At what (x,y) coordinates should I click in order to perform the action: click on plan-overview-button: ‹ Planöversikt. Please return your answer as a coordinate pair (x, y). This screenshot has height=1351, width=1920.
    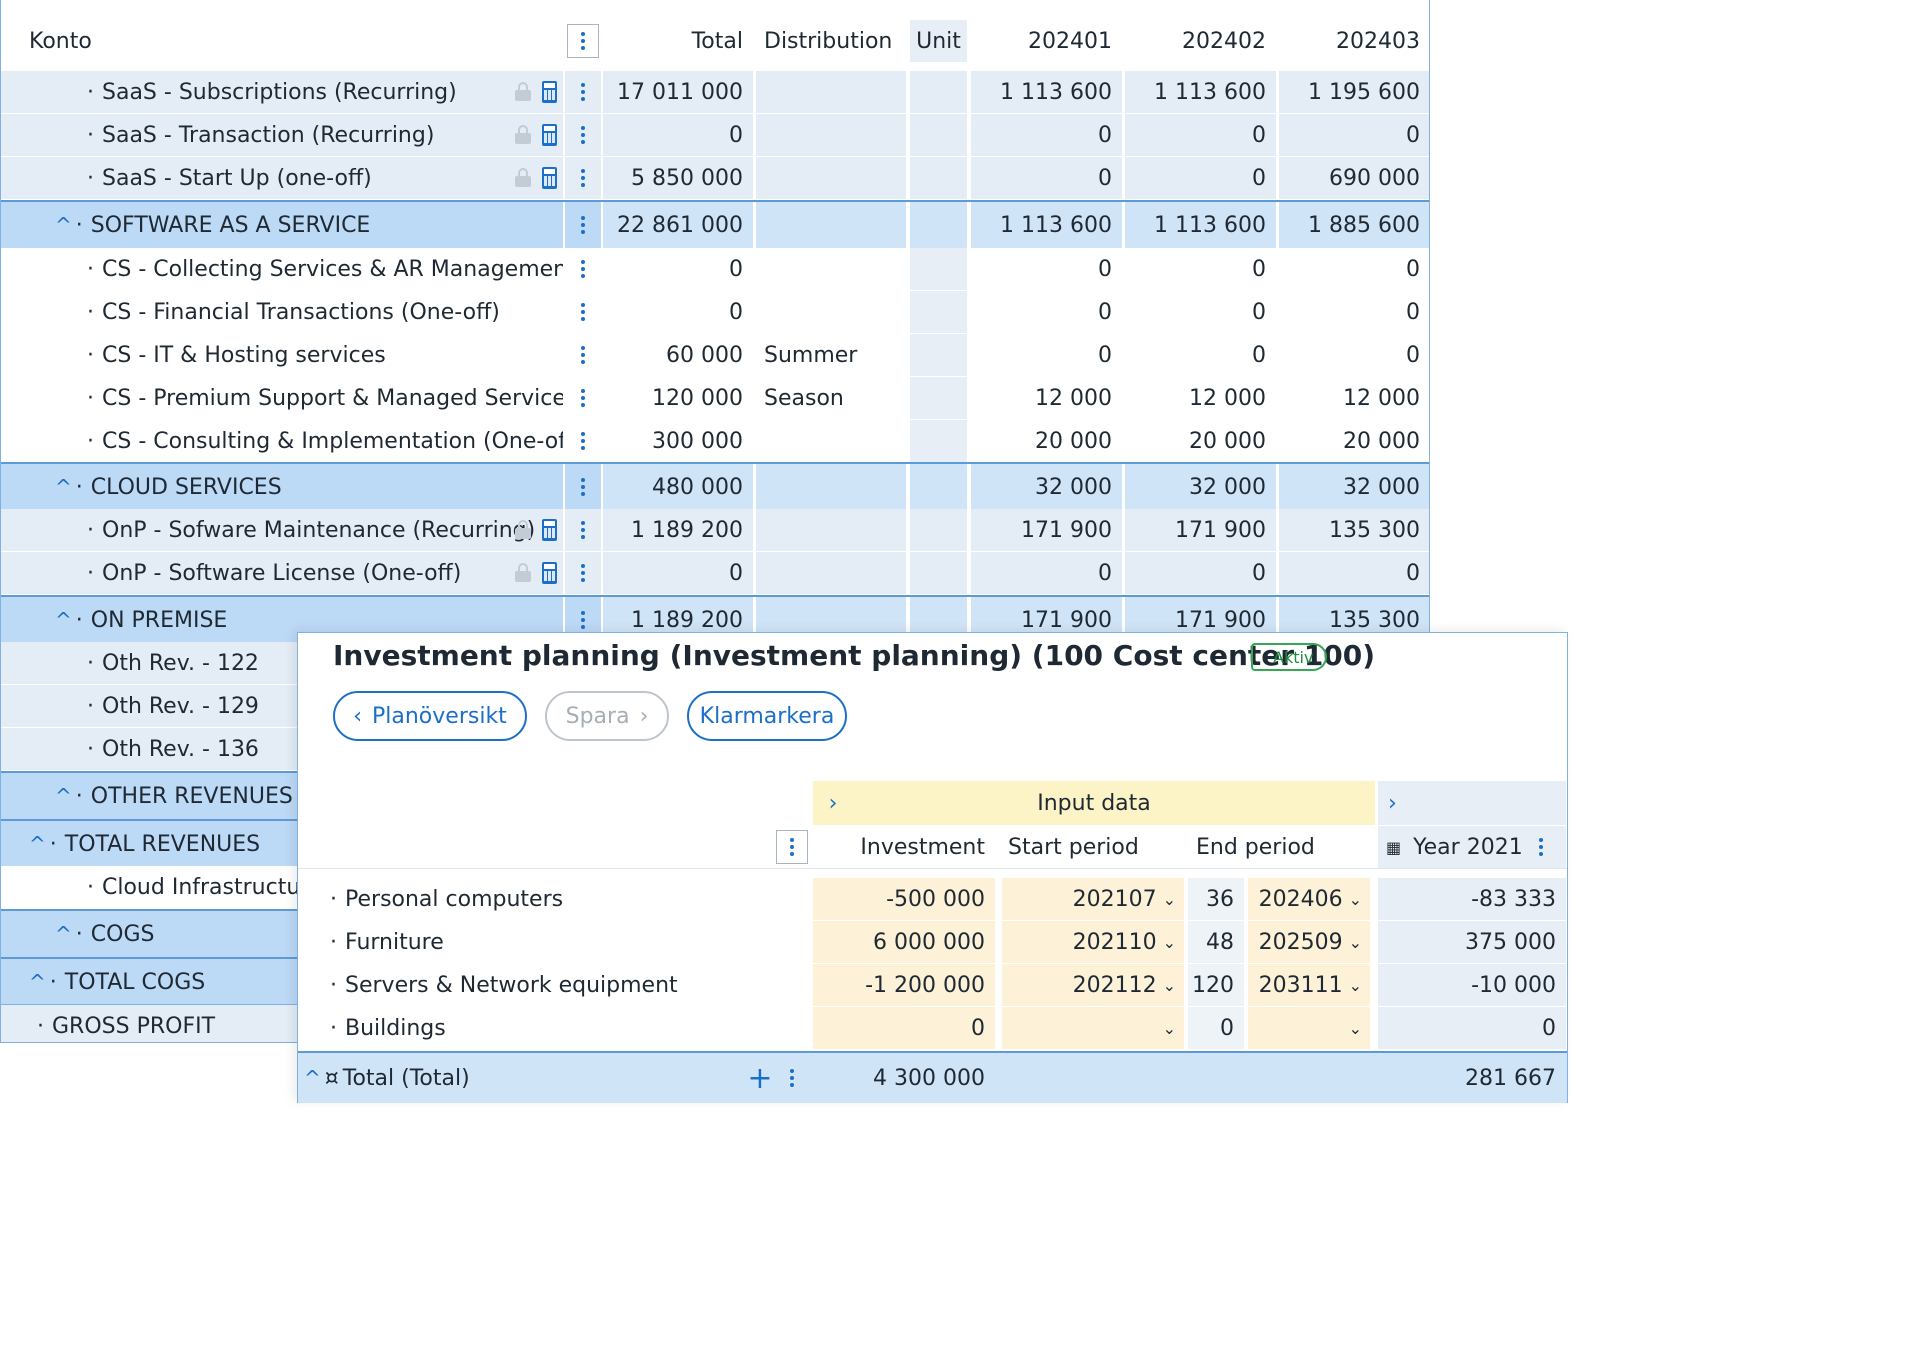
    Looking at the image, I should click on (430, 716).